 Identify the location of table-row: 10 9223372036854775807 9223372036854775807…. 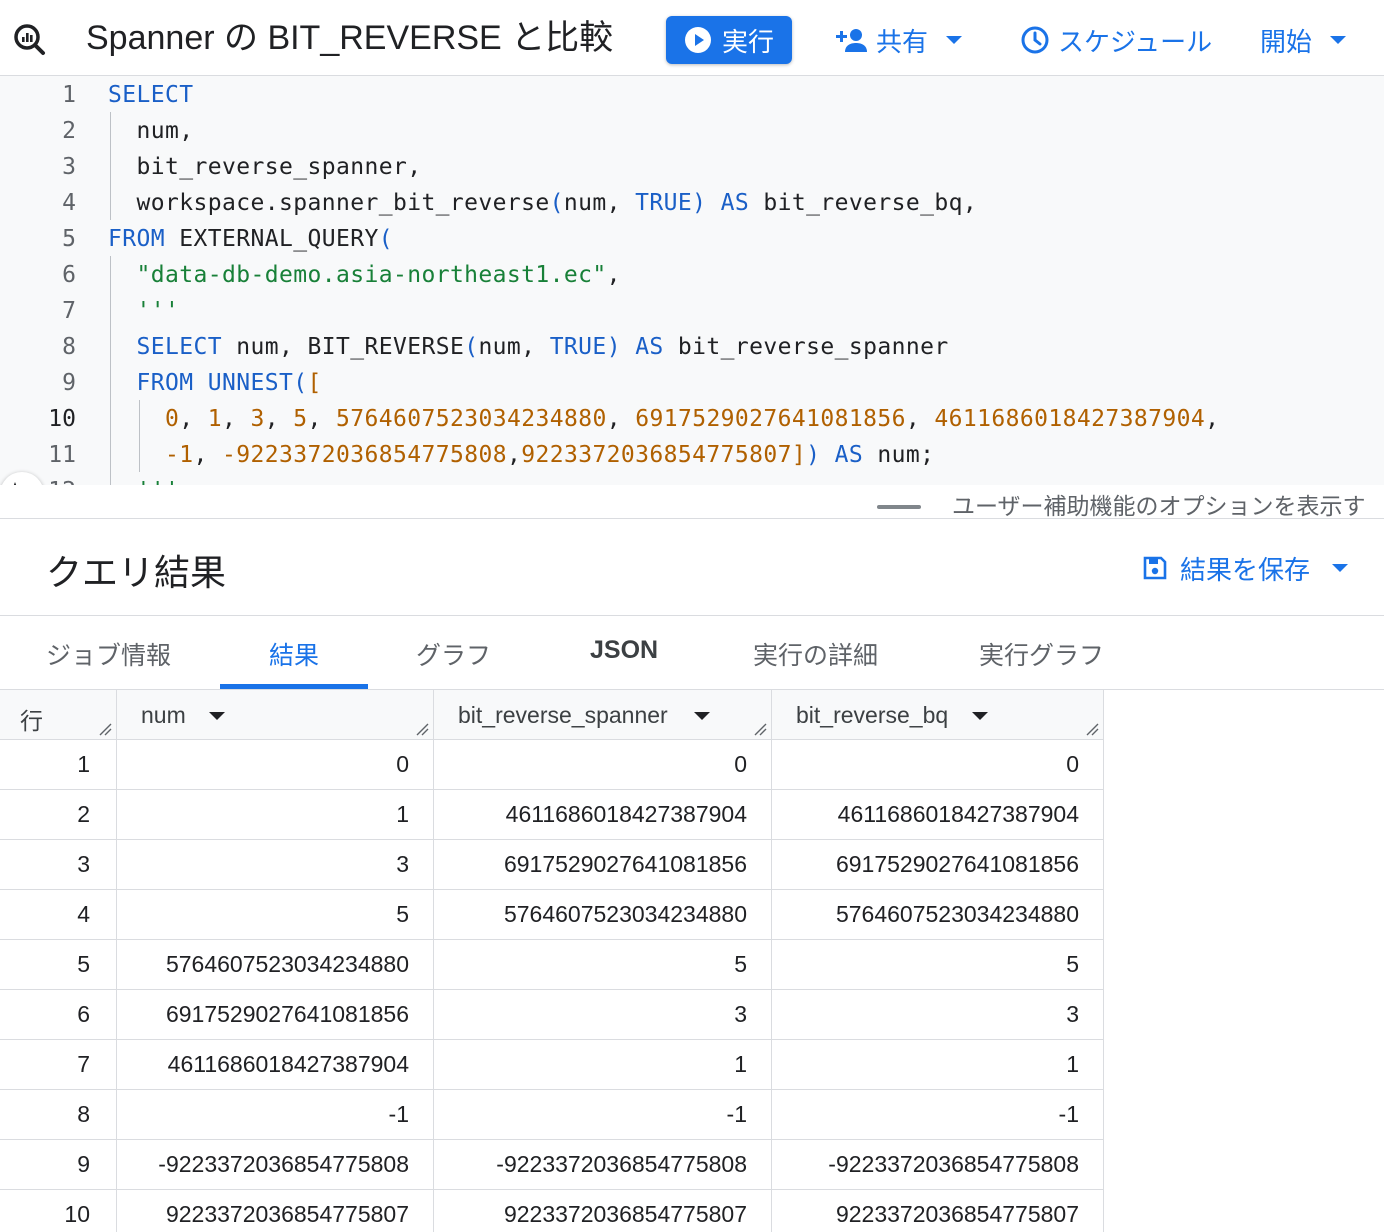
(552, 1211).